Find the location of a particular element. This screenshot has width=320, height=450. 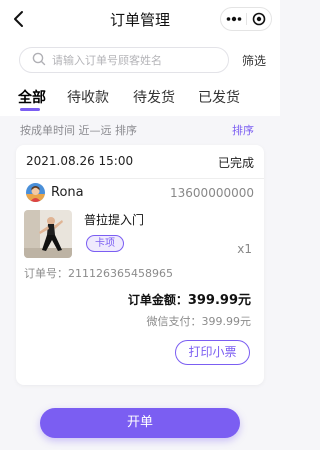

order-total-label: 订单金额： is located at coordinates (157, 300).